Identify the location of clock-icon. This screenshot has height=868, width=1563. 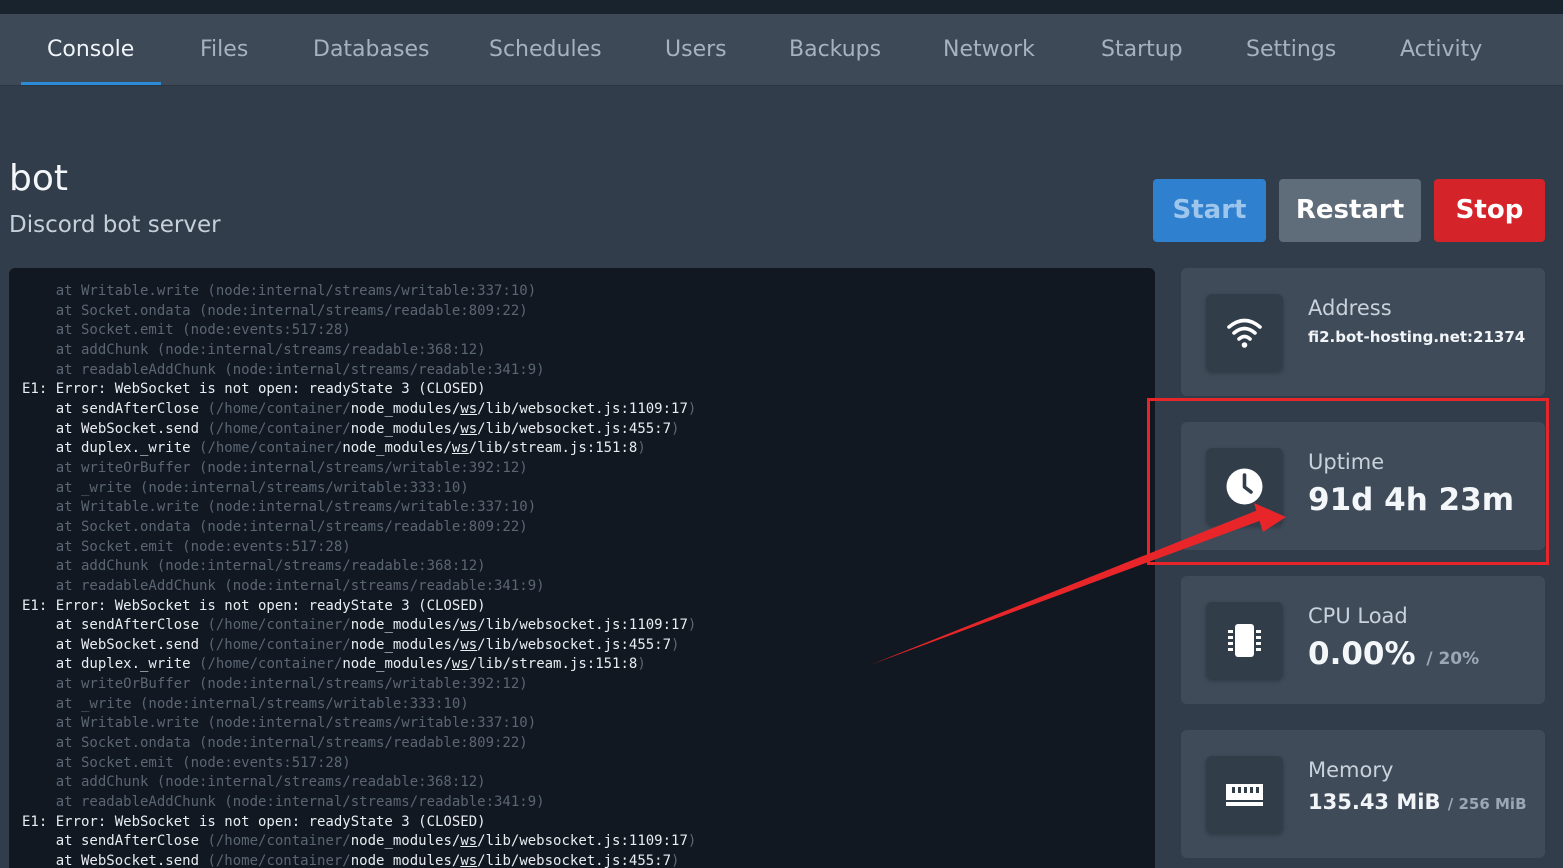
(1244, 486).